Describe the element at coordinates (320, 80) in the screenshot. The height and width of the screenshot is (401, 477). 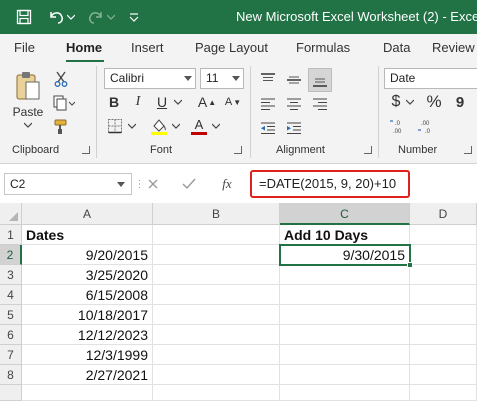
I see `bottom-align-icon` at that location.